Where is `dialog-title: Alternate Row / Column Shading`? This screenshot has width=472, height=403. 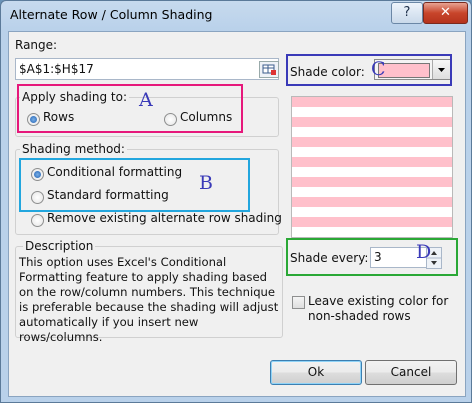
dialog-title: Alternate Row / Column Shading is located at coordinates (111, 14).